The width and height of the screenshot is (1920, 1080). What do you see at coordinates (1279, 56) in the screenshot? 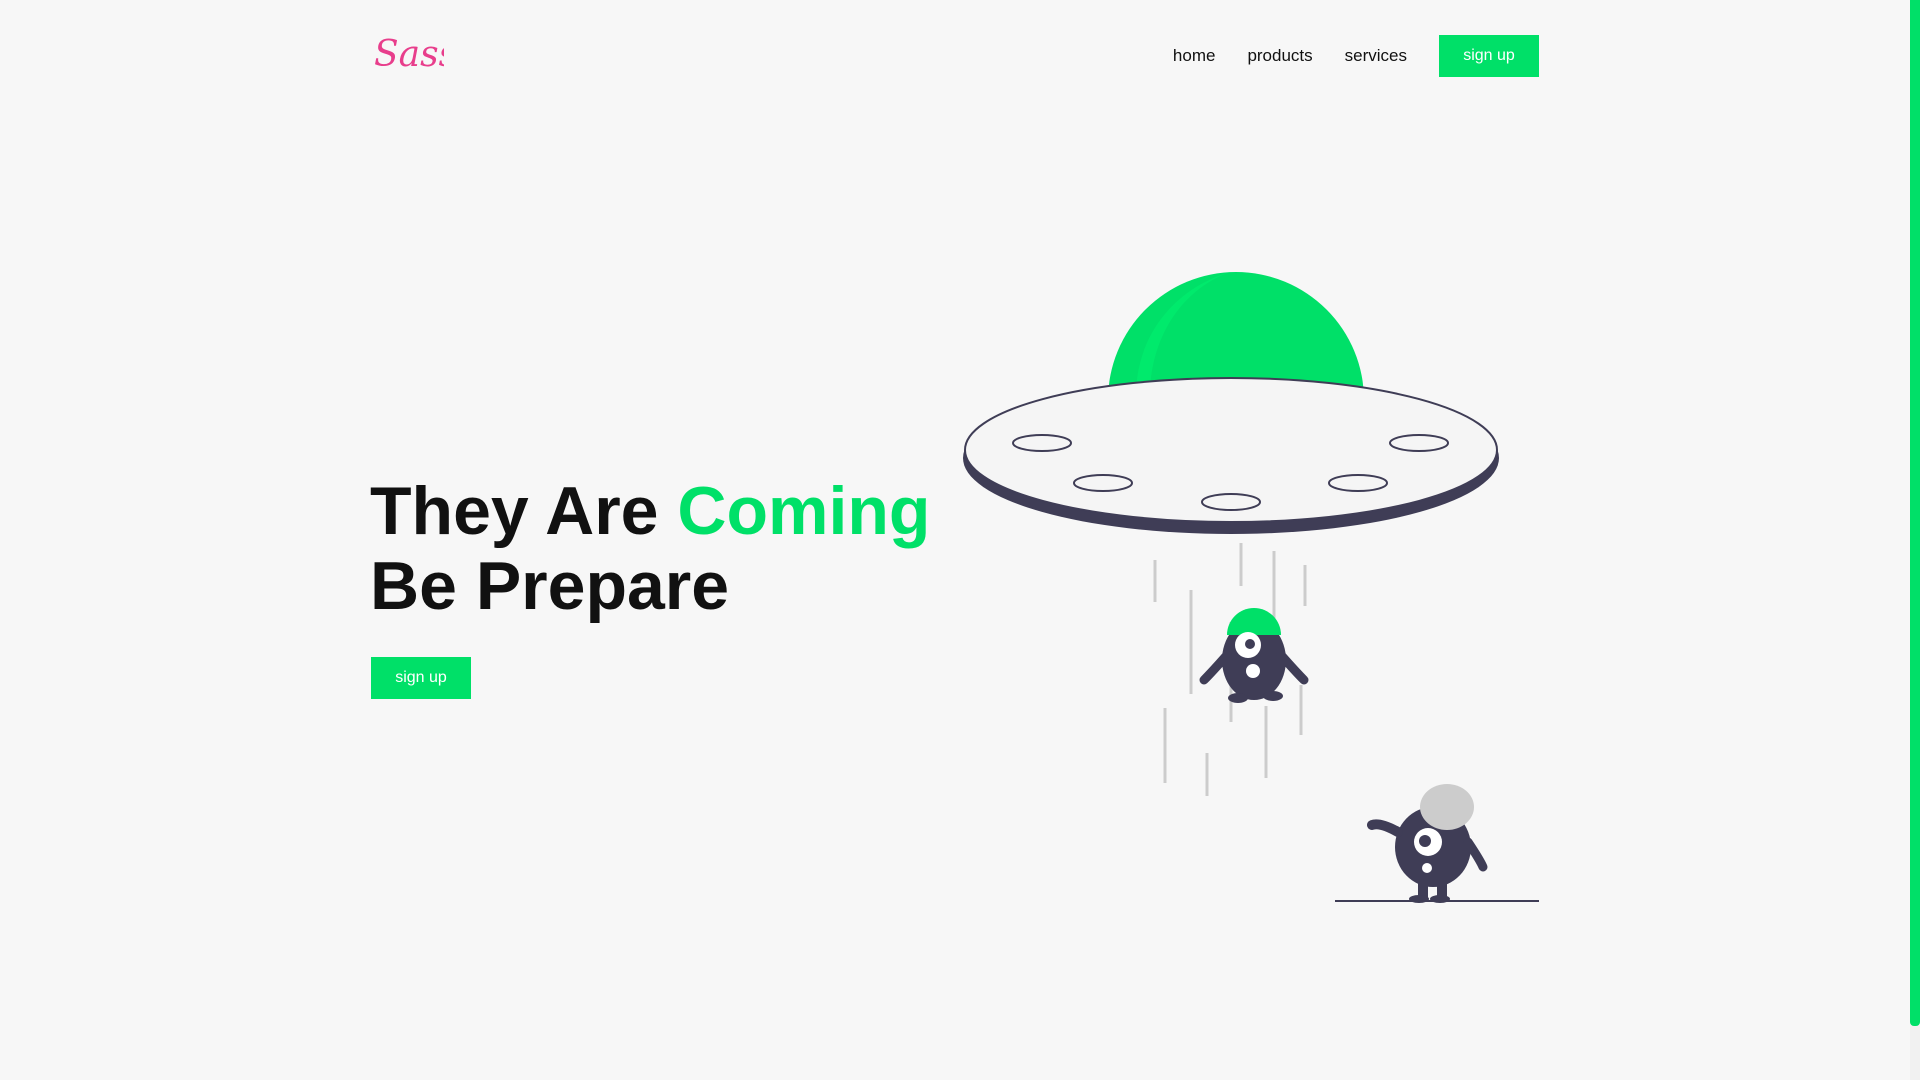
I see `nav-link-products: products` at bounding box center [1279, 56].